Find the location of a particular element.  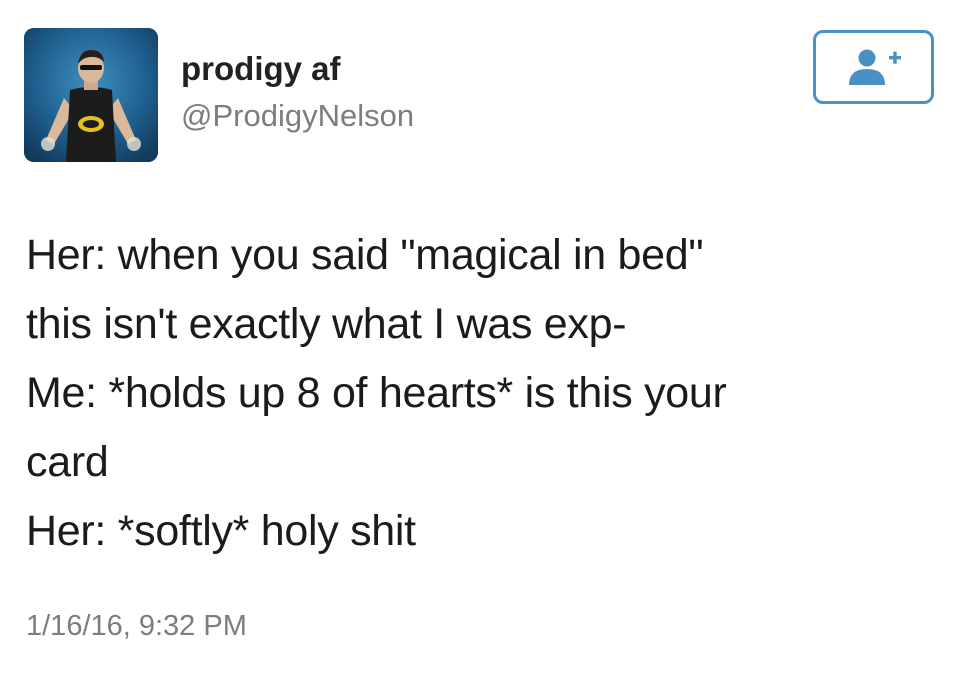

user-handle: @ProdigyNelson is located at coordinates (297, 116).